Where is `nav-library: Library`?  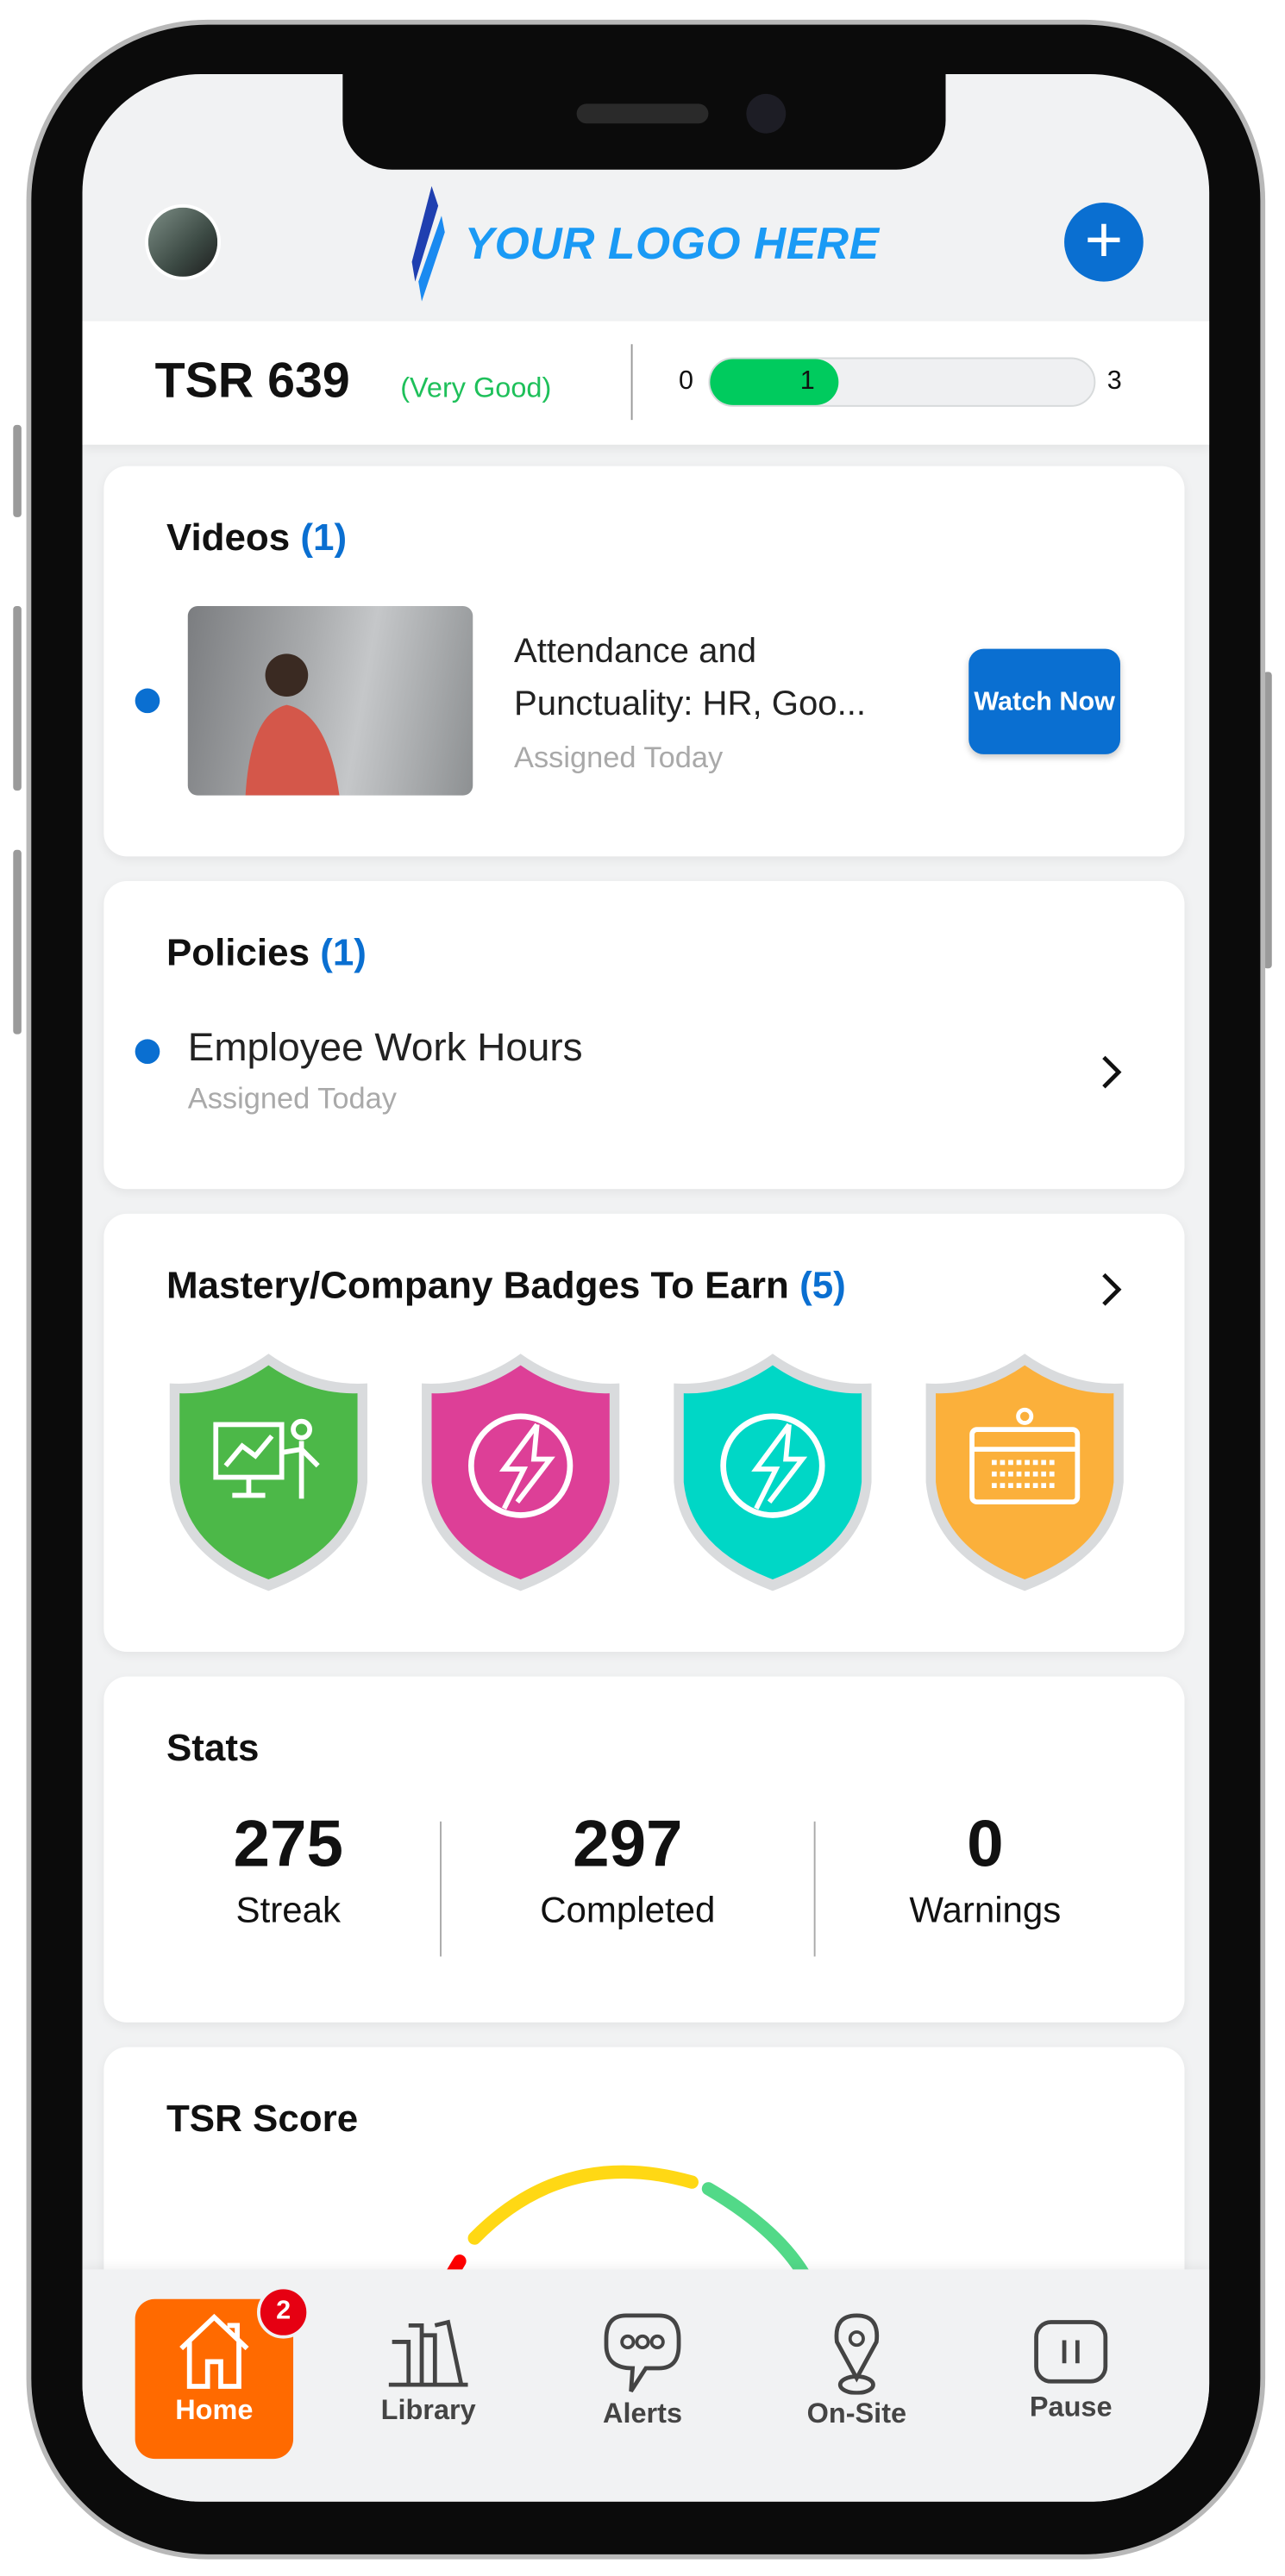 nav-library: Library is located at coordinates (428, 2379).